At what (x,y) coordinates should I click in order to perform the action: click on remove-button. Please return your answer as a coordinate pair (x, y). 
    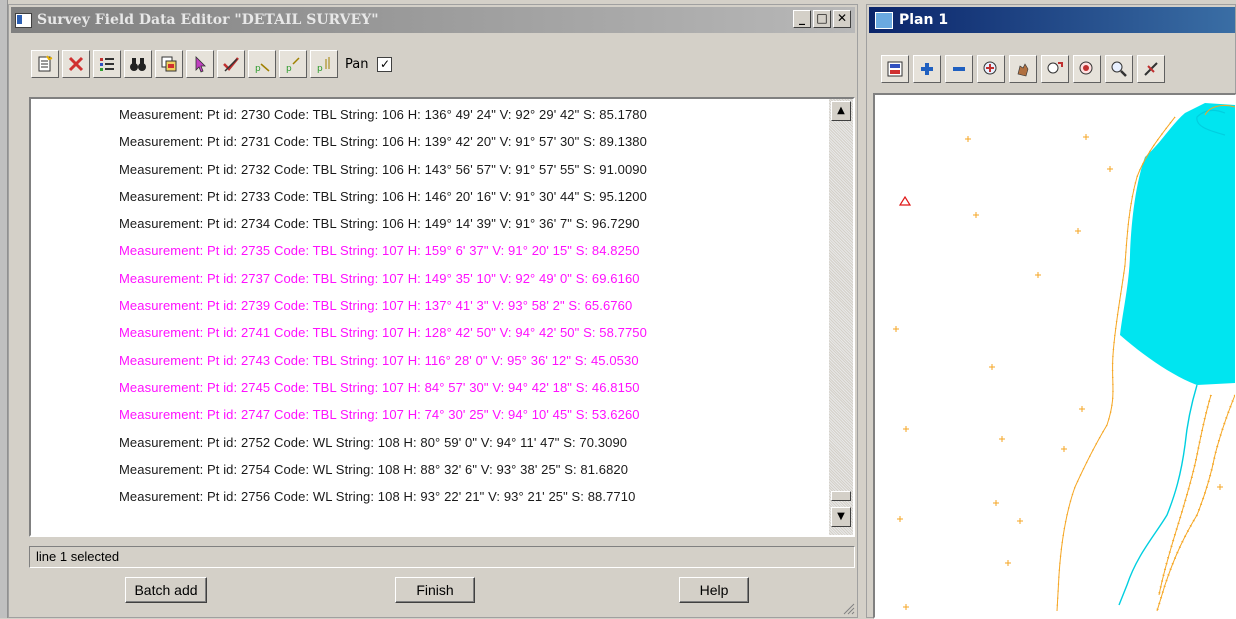
    Looking at the image, I should click on (959, 69).